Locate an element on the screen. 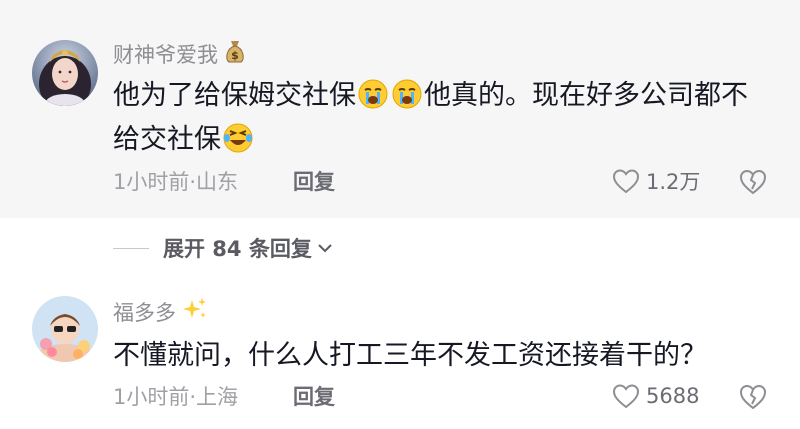 The width and height of the screenshot is (800, 429). money-bag-icon: $ is located at coordinates (235, 54).